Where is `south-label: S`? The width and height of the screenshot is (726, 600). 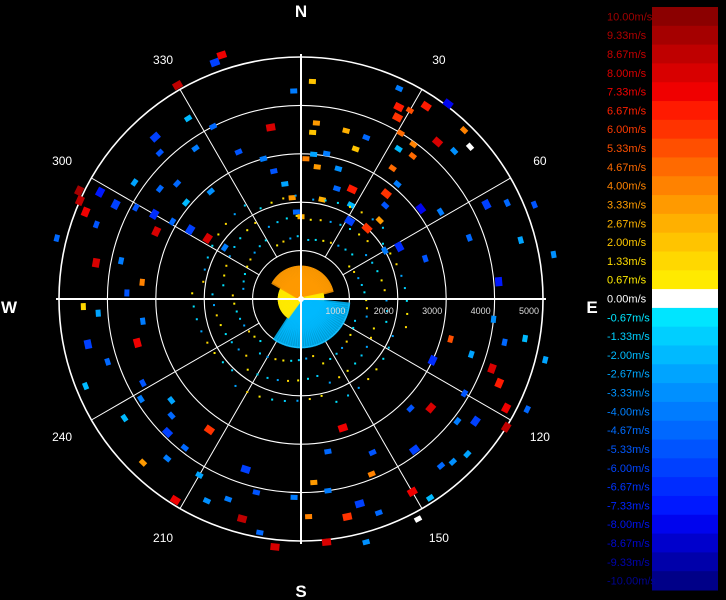
south-label: S is located at coordinates (300, 591).